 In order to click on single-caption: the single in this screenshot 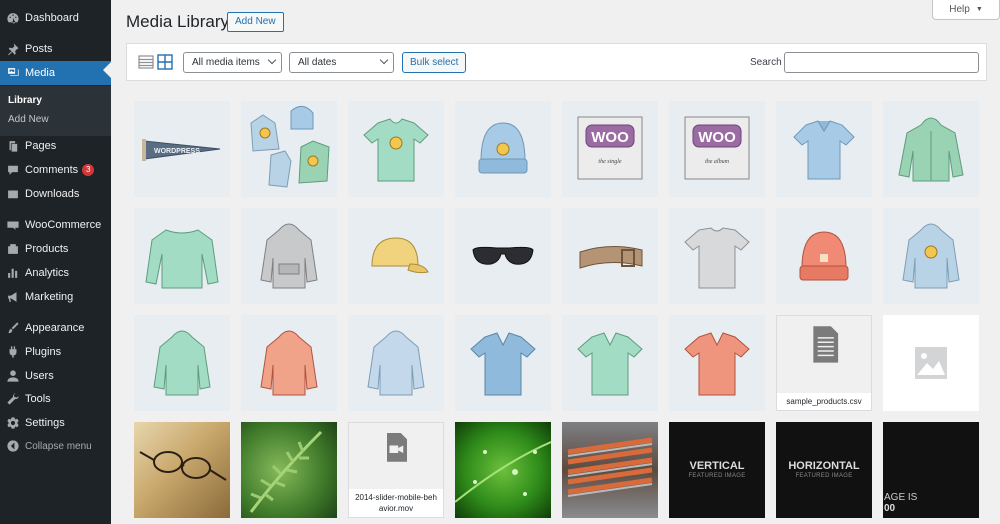, I will do `click(609, 162)`.